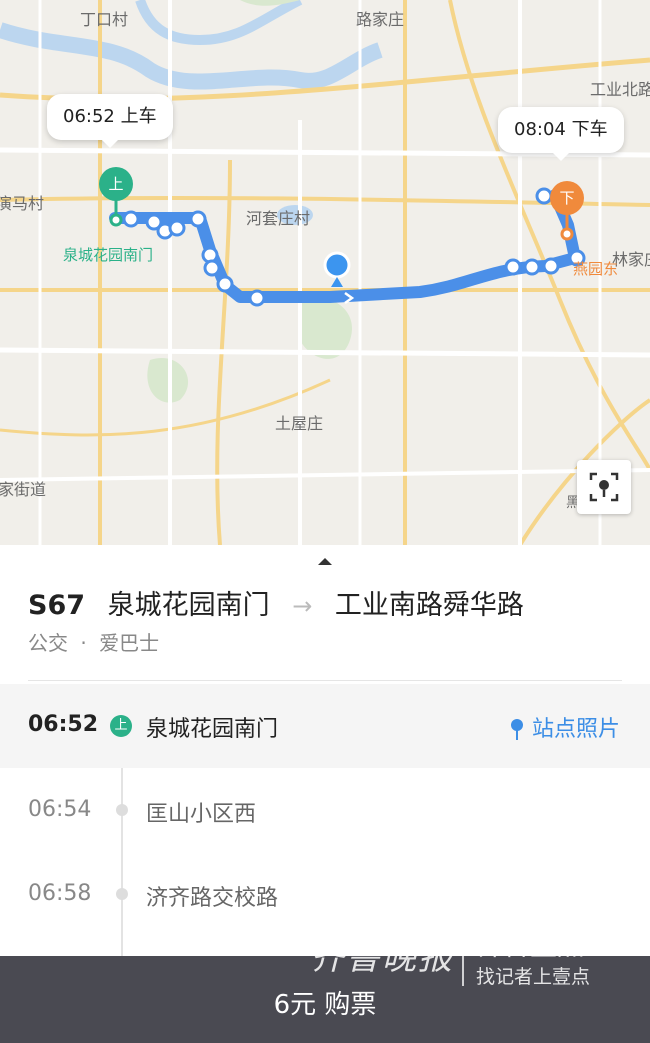  I want to click on map-label-yanmacun: 演马村, so click(22, 203).